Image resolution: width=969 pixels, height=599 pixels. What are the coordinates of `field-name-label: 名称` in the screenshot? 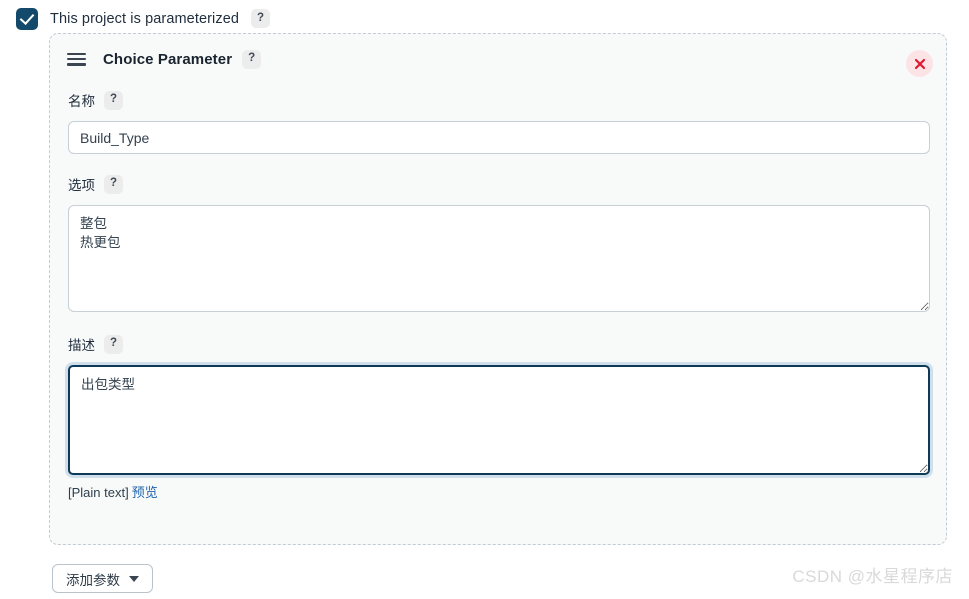 It's located at (81, 101).